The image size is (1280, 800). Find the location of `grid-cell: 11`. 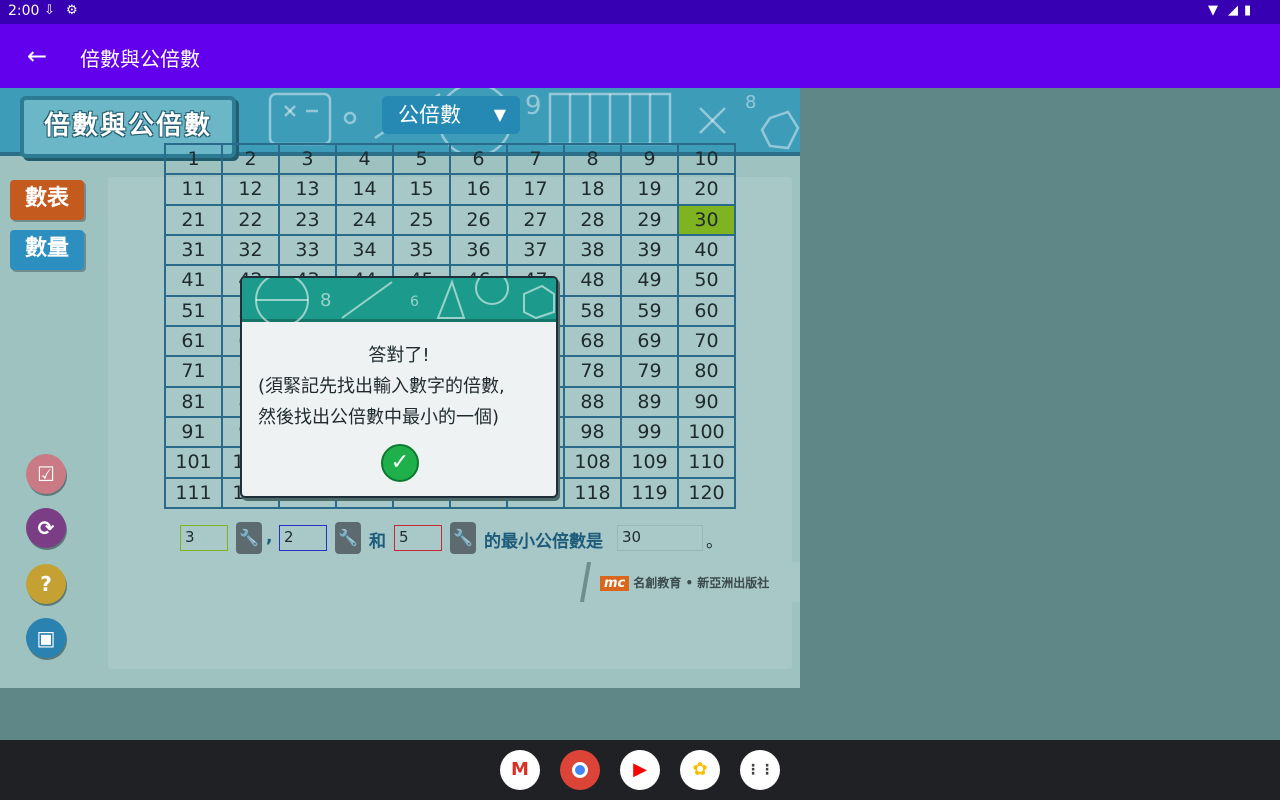

grid-cell: 11 is located at coordinates (193, 189).